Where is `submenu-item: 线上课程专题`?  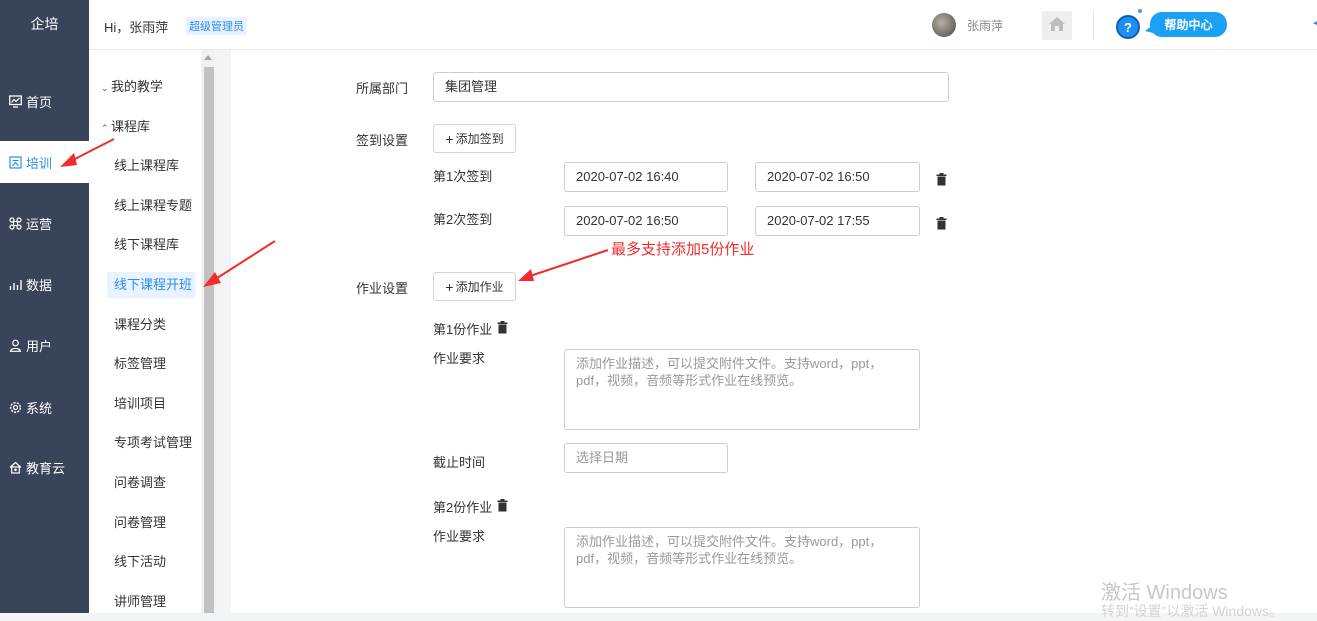 submenu-item: 线上课程专题 is located at coordinates (145, 206).